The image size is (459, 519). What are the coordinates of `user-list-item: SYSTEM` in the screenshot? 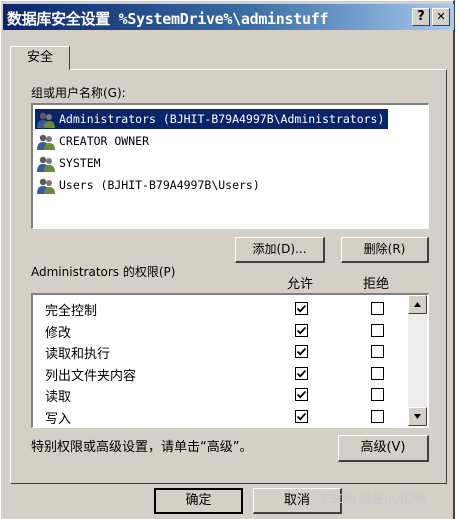 It's located at (70, 163).